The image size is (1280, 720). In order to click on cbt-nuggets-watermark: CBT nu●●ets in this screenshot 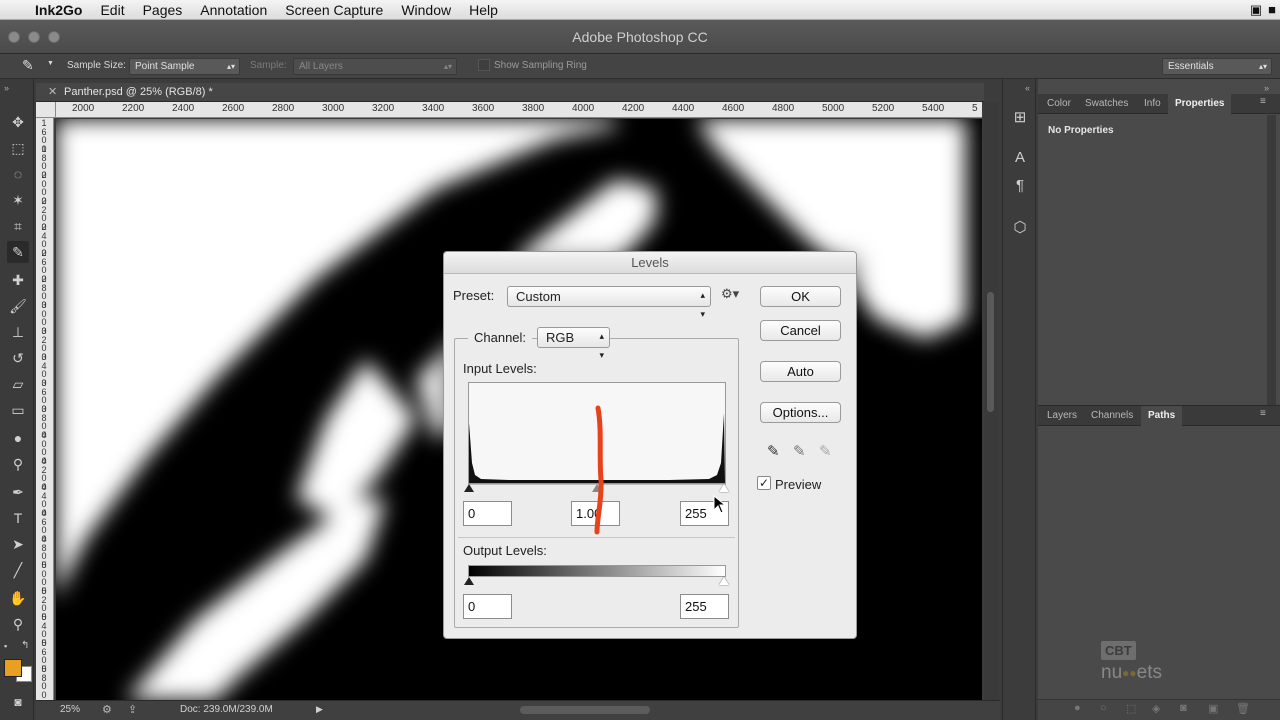, I will do `click(1151, 661)`.